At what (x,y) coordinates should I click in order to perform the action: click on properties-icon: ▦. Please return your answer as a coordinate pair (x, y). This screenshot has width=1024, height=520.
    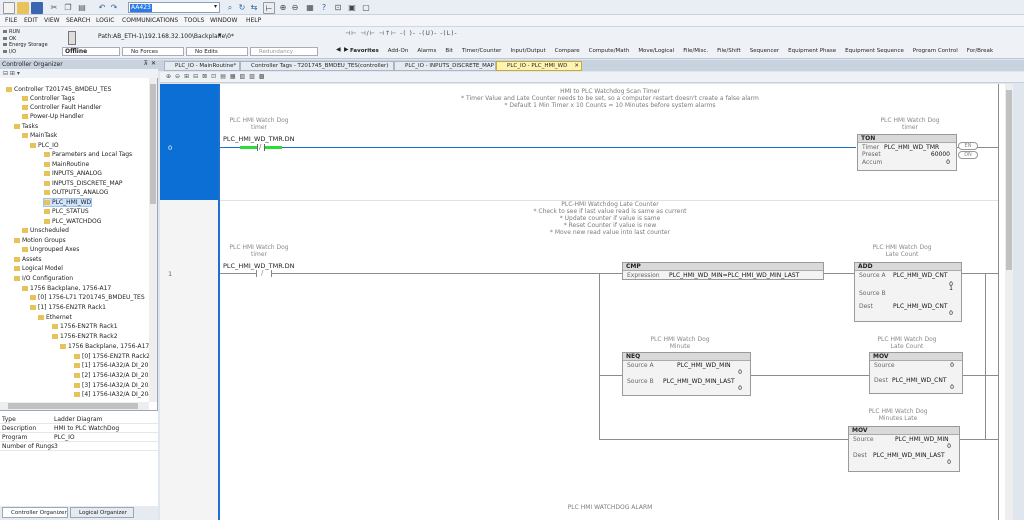
    Looking at the image, I should click on (310, 8).